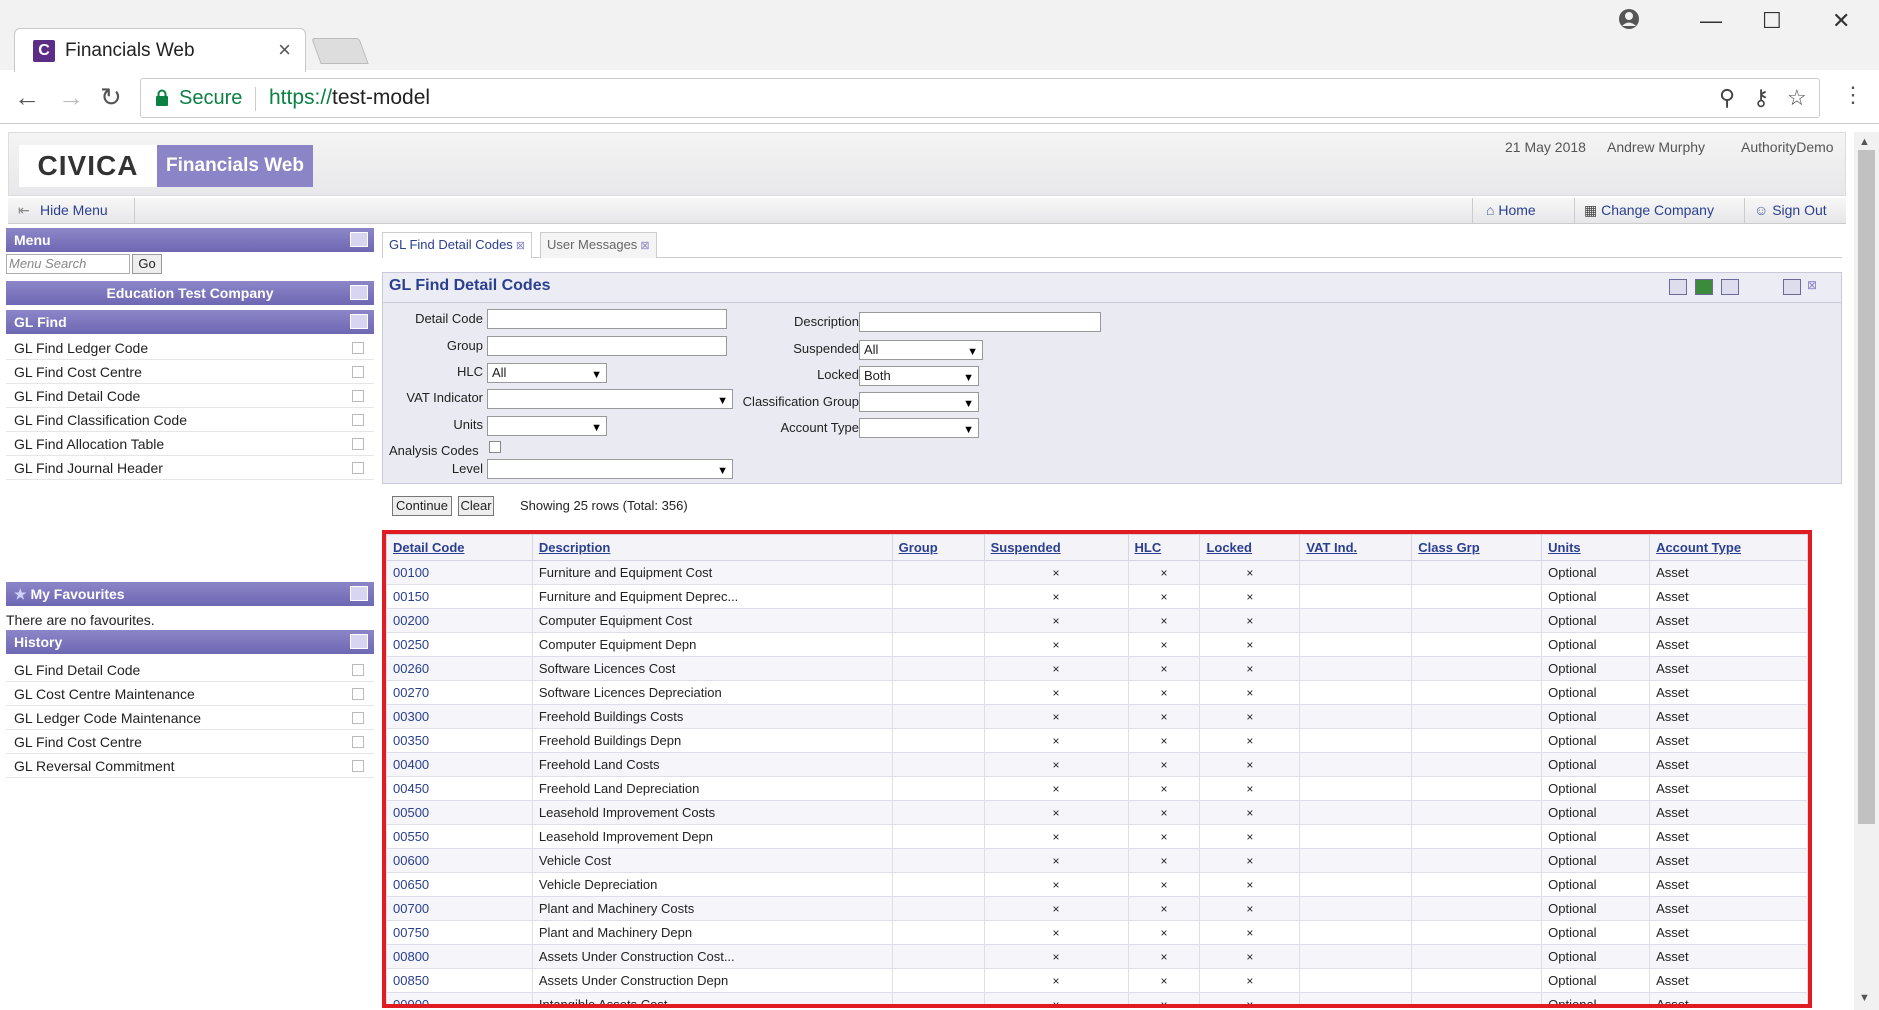  I want to click on classification-group-select: ▼, so click(919, 402).